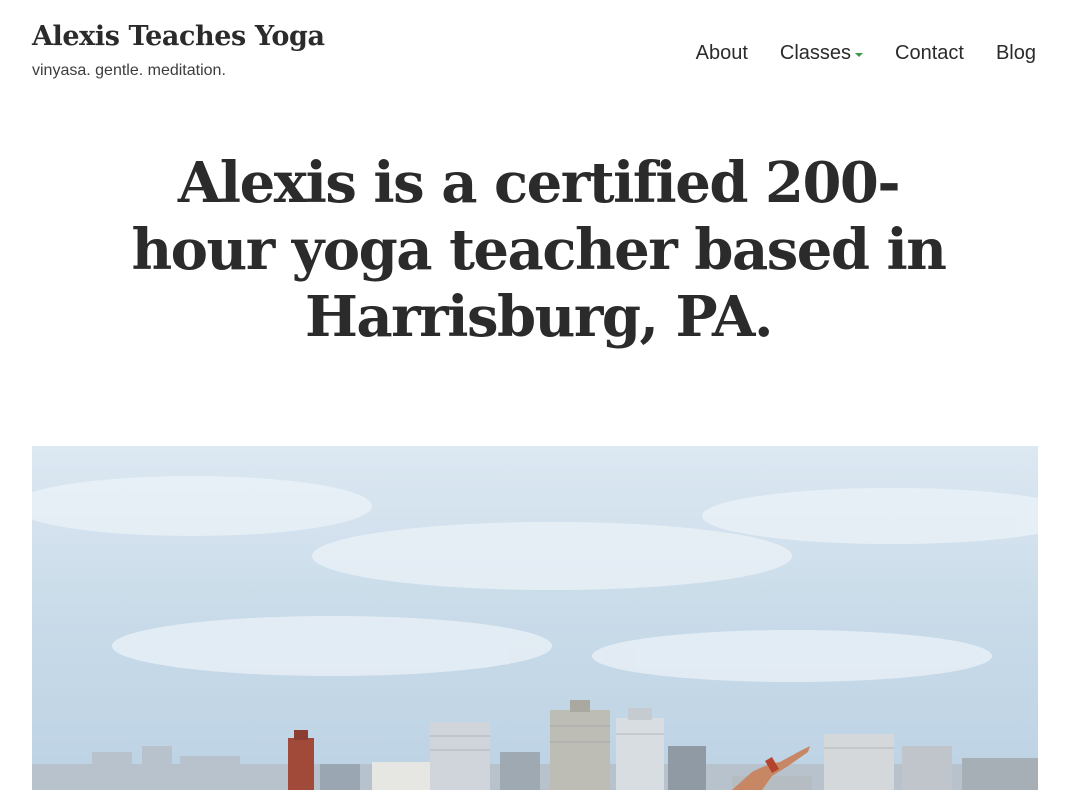  What do you see at coordinates (859, 54) in the screenshot?
I see `dropdown-caret-icon` at bounding box center [859, 54].